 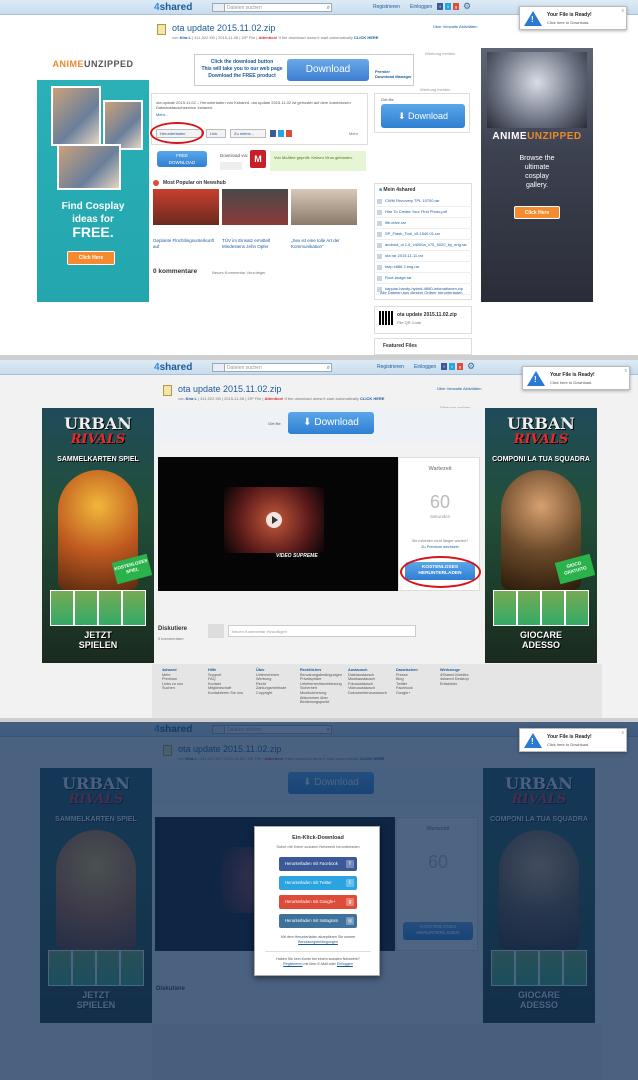 I want to click on side-download-button: ⬇ Download, so click(x=423, y=116).